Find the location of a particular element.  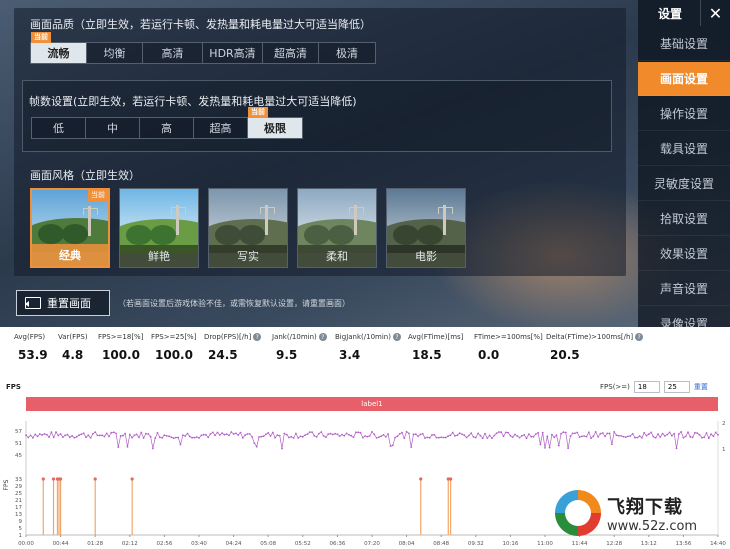

fps-option-label: 低 is located at coordinates (58, 128).